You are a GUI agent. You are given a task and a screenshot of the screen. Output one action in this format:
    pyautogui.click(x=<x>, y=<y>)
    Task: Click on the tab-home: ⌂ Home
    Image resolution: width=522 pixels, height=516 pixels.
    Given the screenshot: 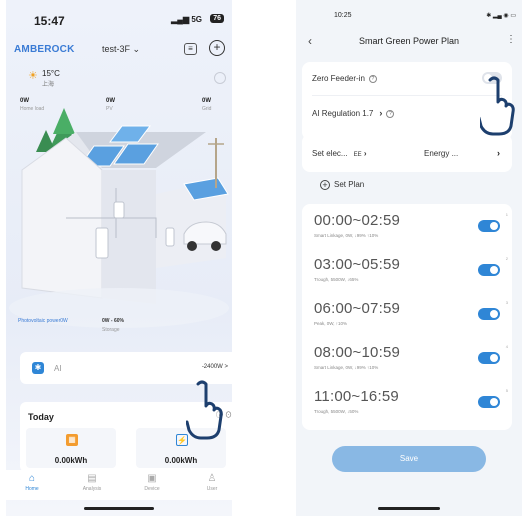 What is the action you would take?
    pyautogui.click(x=32, y=482)
    